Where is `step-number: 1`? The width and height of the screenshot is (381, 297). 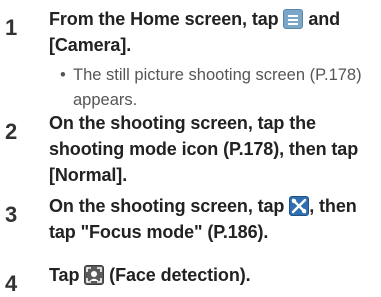 step-number: 1 is located at coordinates (11, 27).